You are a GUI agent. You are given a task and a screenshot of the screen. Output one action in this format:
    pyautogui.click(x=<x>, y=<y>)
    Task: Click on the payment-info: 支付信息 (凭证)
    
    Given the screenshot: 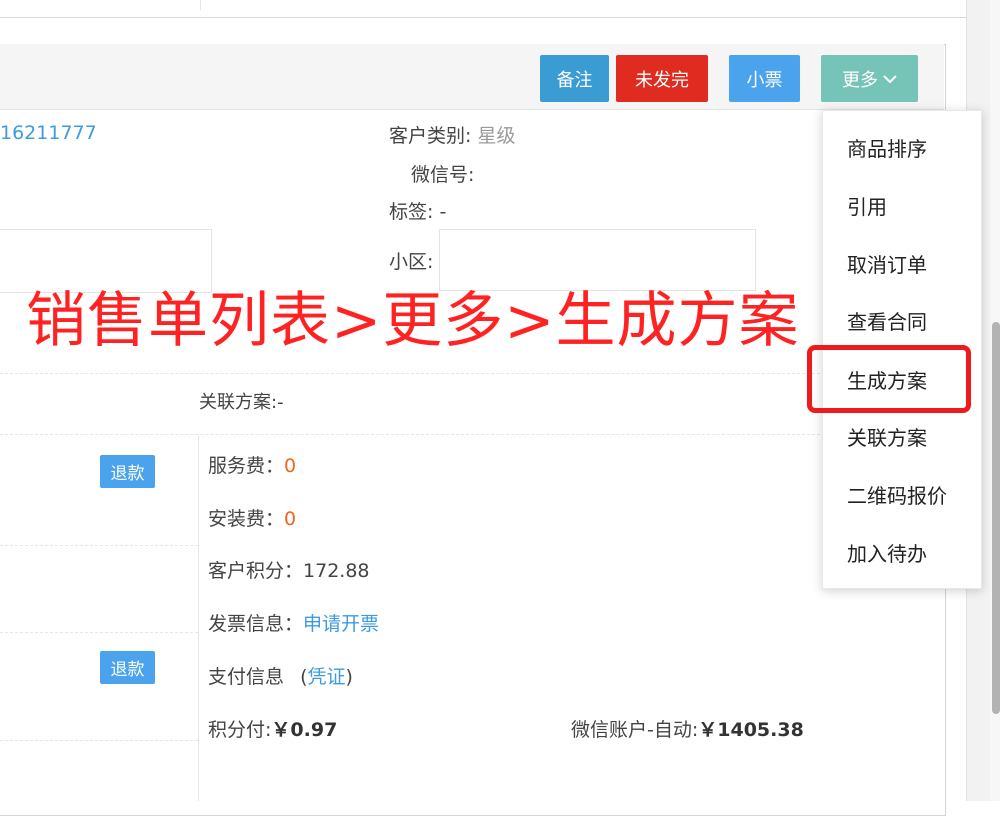 What is the action you would take?
    pyautogui.click(x=280, y=675)
    